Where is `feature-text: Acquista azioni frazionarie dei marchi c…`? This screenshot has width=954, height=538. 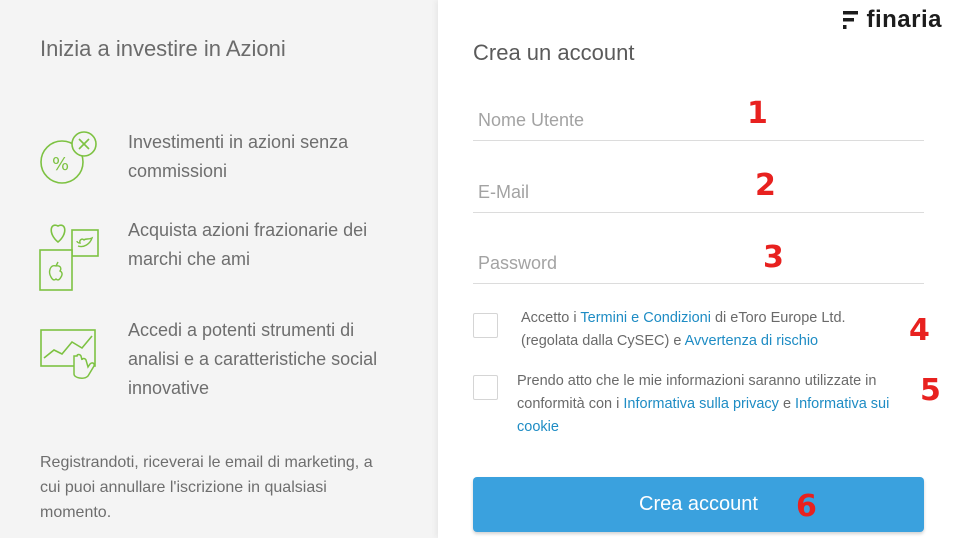
feature-text: Acquista azioni frazionarie dei marchi c… is located at coordinates (248, 244).